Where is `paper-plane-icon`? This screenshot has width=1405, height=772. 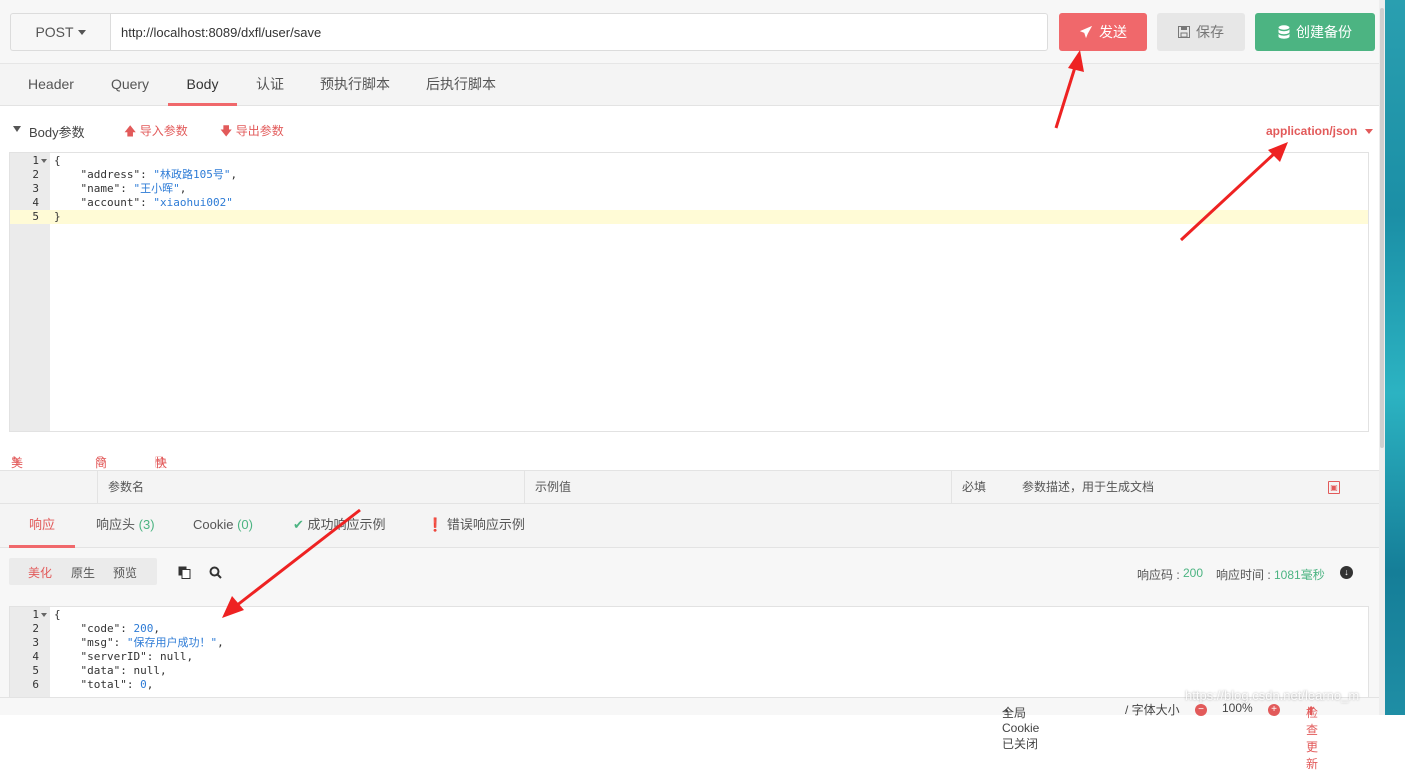 paper-plane-icon is located at coordinates (1086, 32).